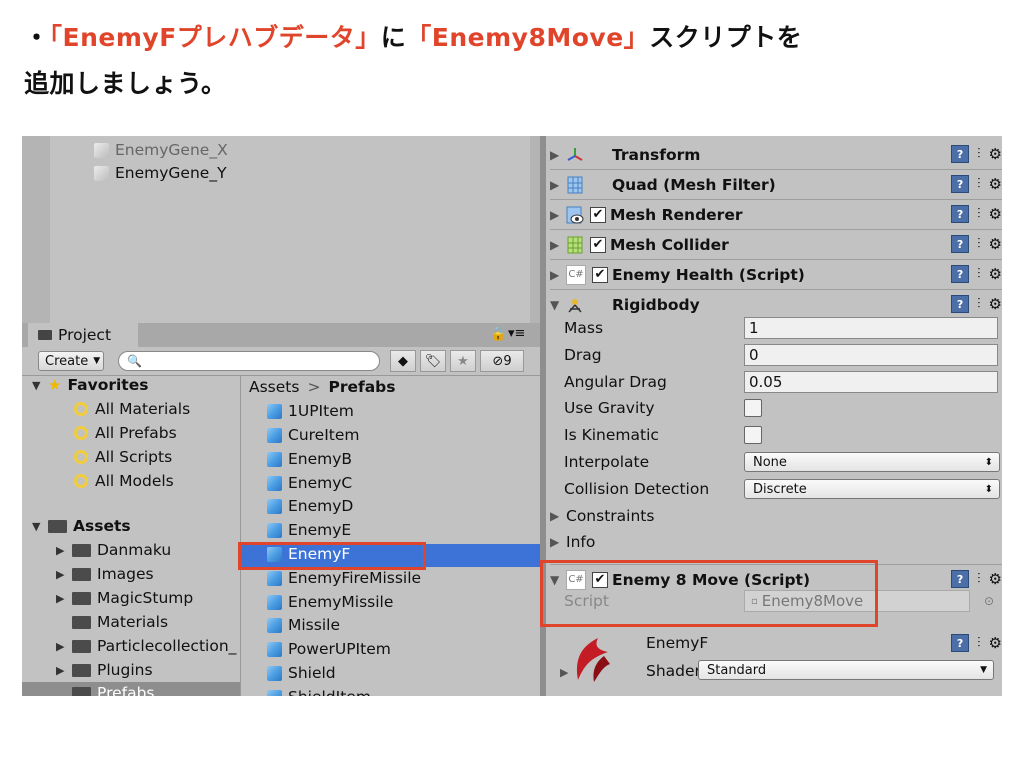  Describe the element at coordinates (249, 361) in the screenshot. I see `search-input: 🔍` at that location.